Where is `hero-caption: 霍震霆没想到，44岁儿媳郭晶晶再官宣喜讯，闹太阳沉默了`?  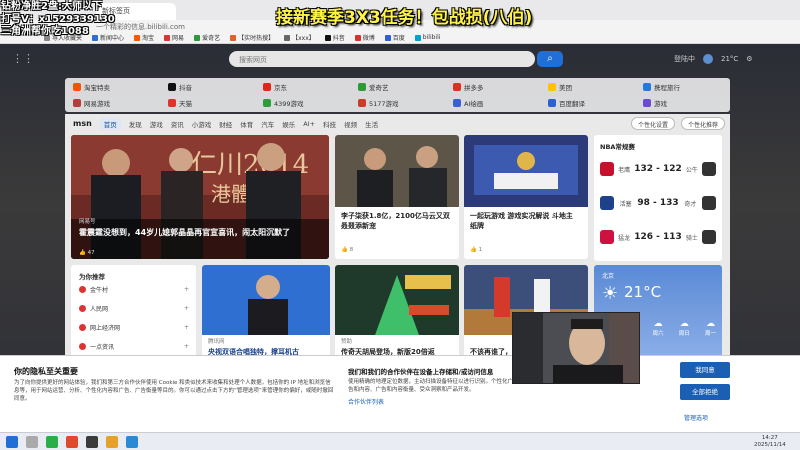 hero-caption: 霍震霆没想到，44岁儿媳郭晶晶再官宣喜讯，闹太阳沉默了 is located at coordinates (201, 232).